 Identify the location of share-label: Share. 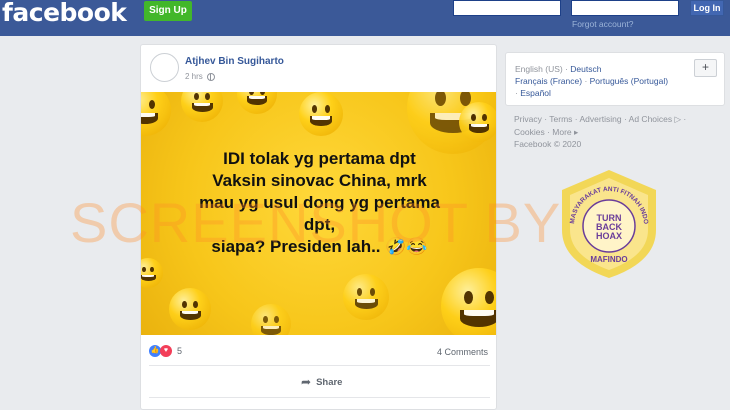
(329, 382).